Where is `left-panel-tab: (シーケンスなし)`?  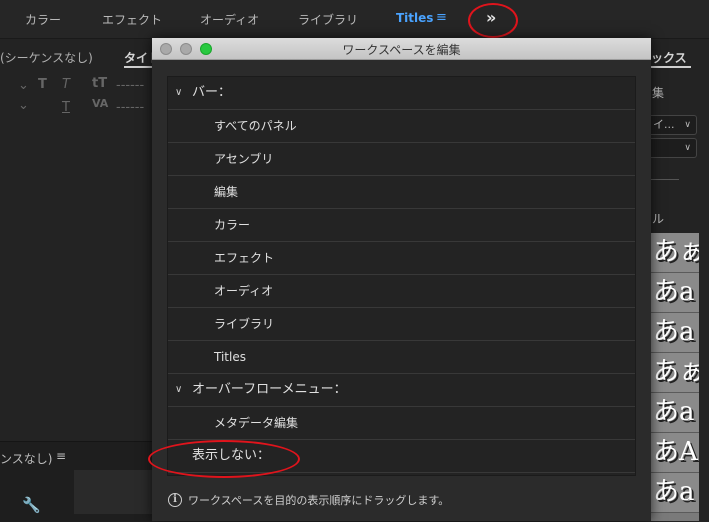 left-panel-tab: (シーケンスなし) is located at coordinates (46, 57).